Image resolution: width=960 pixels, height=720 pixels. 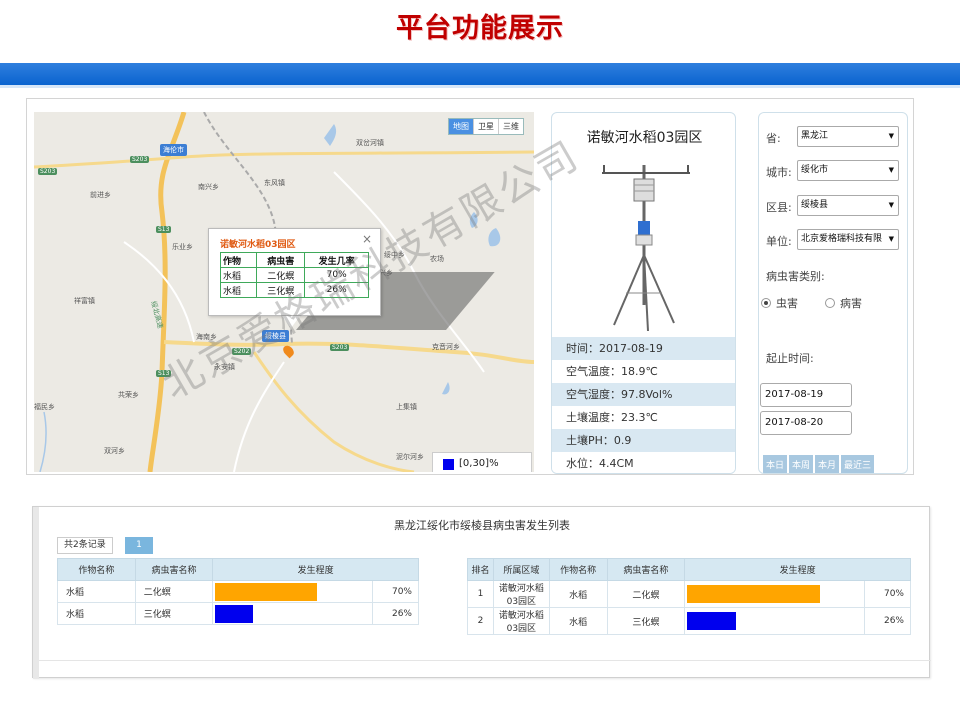 I want to click on cell-rank: 1, so click(x=480, y=594).